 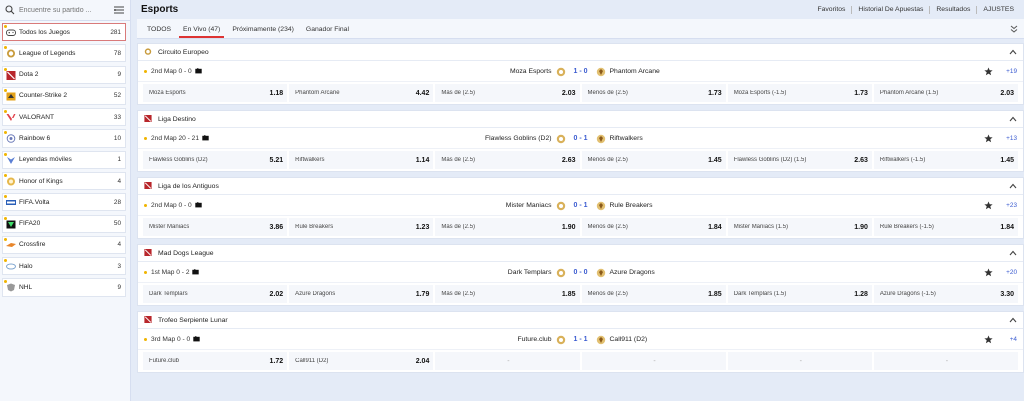 I want to click on sidebar-item-dota2: Dota 2 9, so click(x=64, y=74).